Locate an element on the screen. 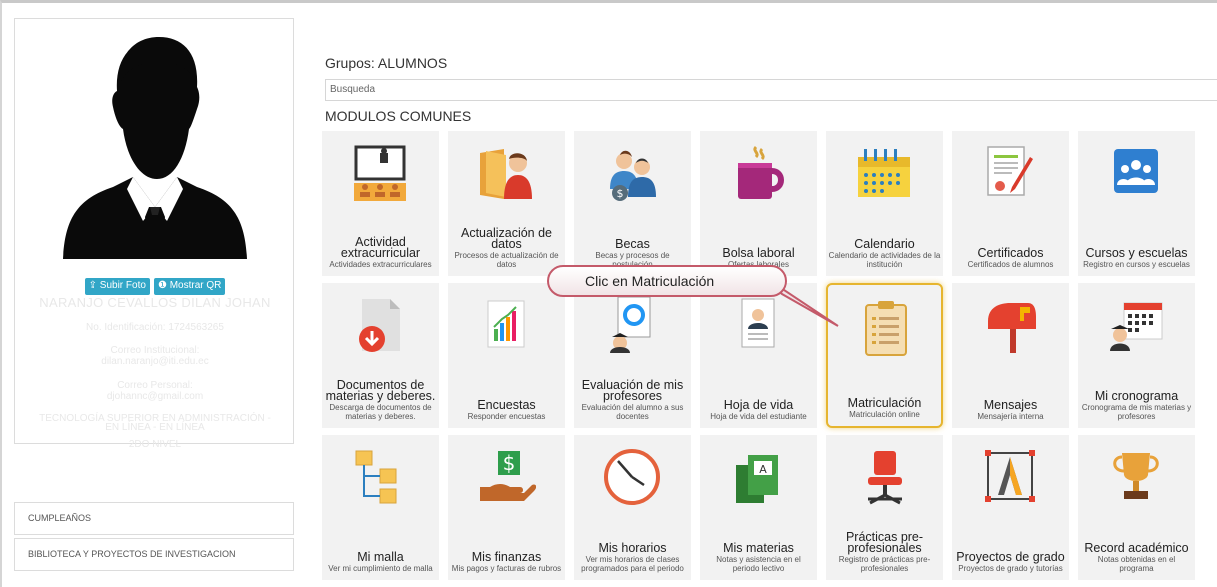 The height and width of the screenshot is (587, 1217). module-tile: $BecasBecas y procesos de postulación is located at coordinates (632, 203).